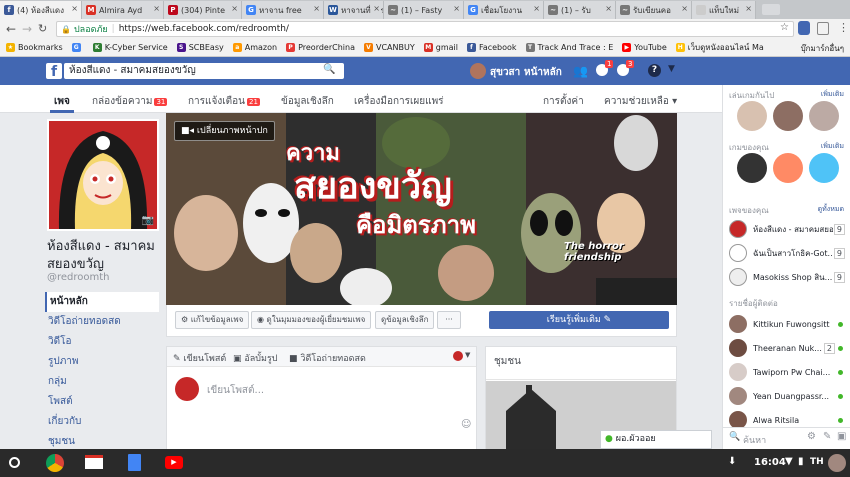 This screenshot has width=850, height=477. I want to click on page-list-item: ฉันเป็นสาวโกธิค-Got... 9, so click(789, 253).